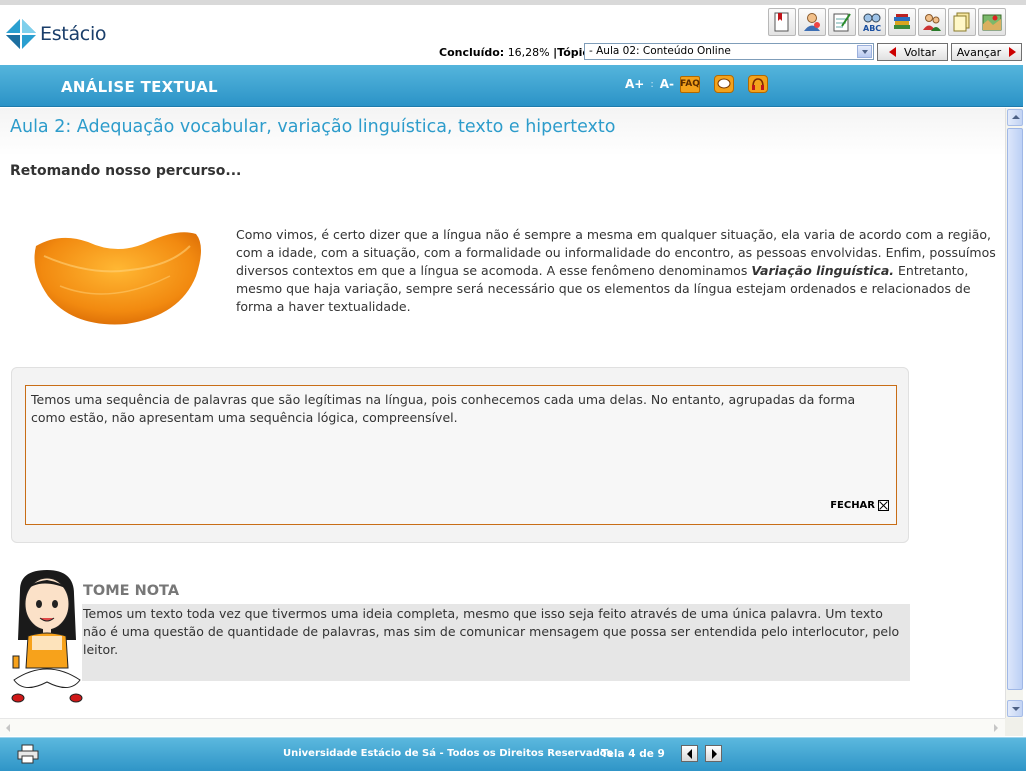 This screenshot has height=771, width=1026. I want to click on close-icon, so click(883, 505).